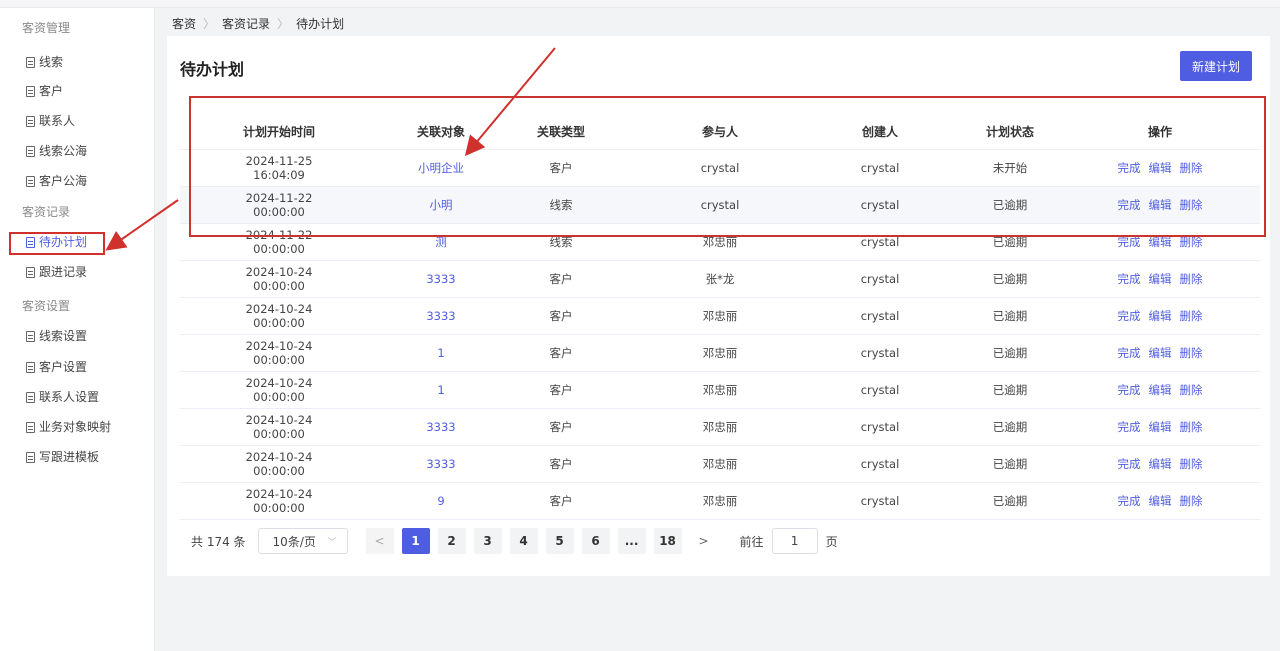 Image resolution: width=1280 pixels, height=651 pixels. I want to click on page-list: 1 2 3 4 5 6... 18, so click(545, 541).